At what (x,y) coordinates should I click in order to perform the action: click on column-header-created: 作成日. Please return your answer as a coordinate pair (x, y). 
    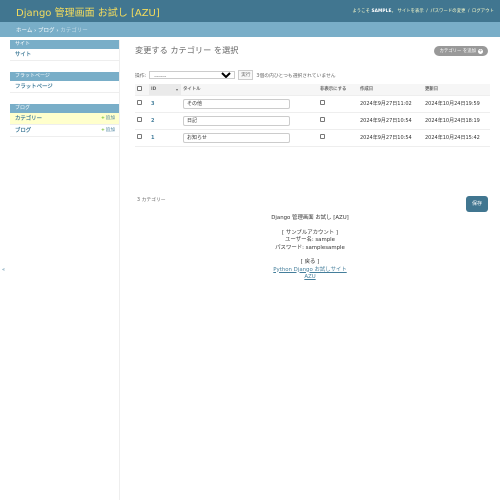
    Looking at the image, I should click on (390, 90).